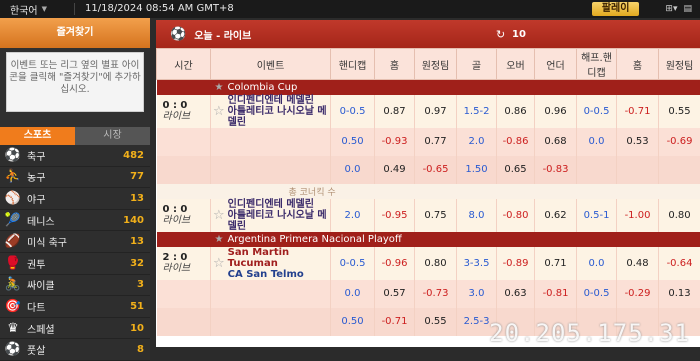 The width and height of the screenshot is (700, 361). I want to click on odds-cell: 0.62, so click(556, 215).